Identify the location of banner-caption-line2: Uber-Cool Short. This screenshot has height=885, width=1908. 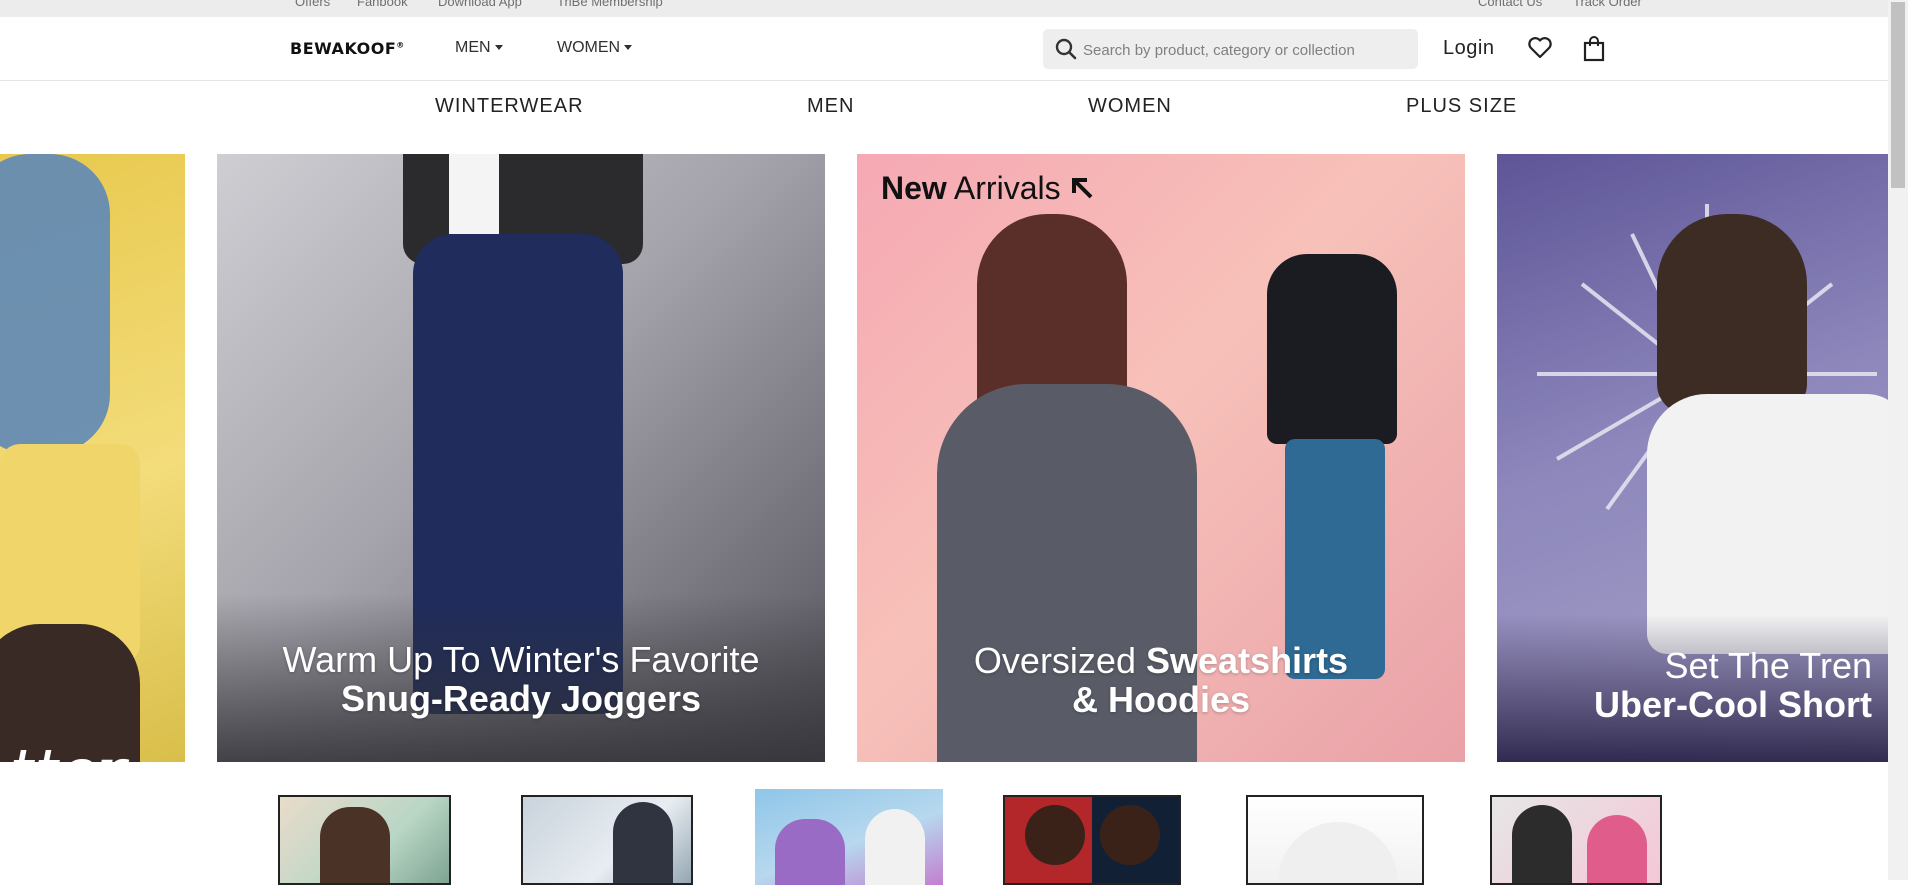
(1733, 704).